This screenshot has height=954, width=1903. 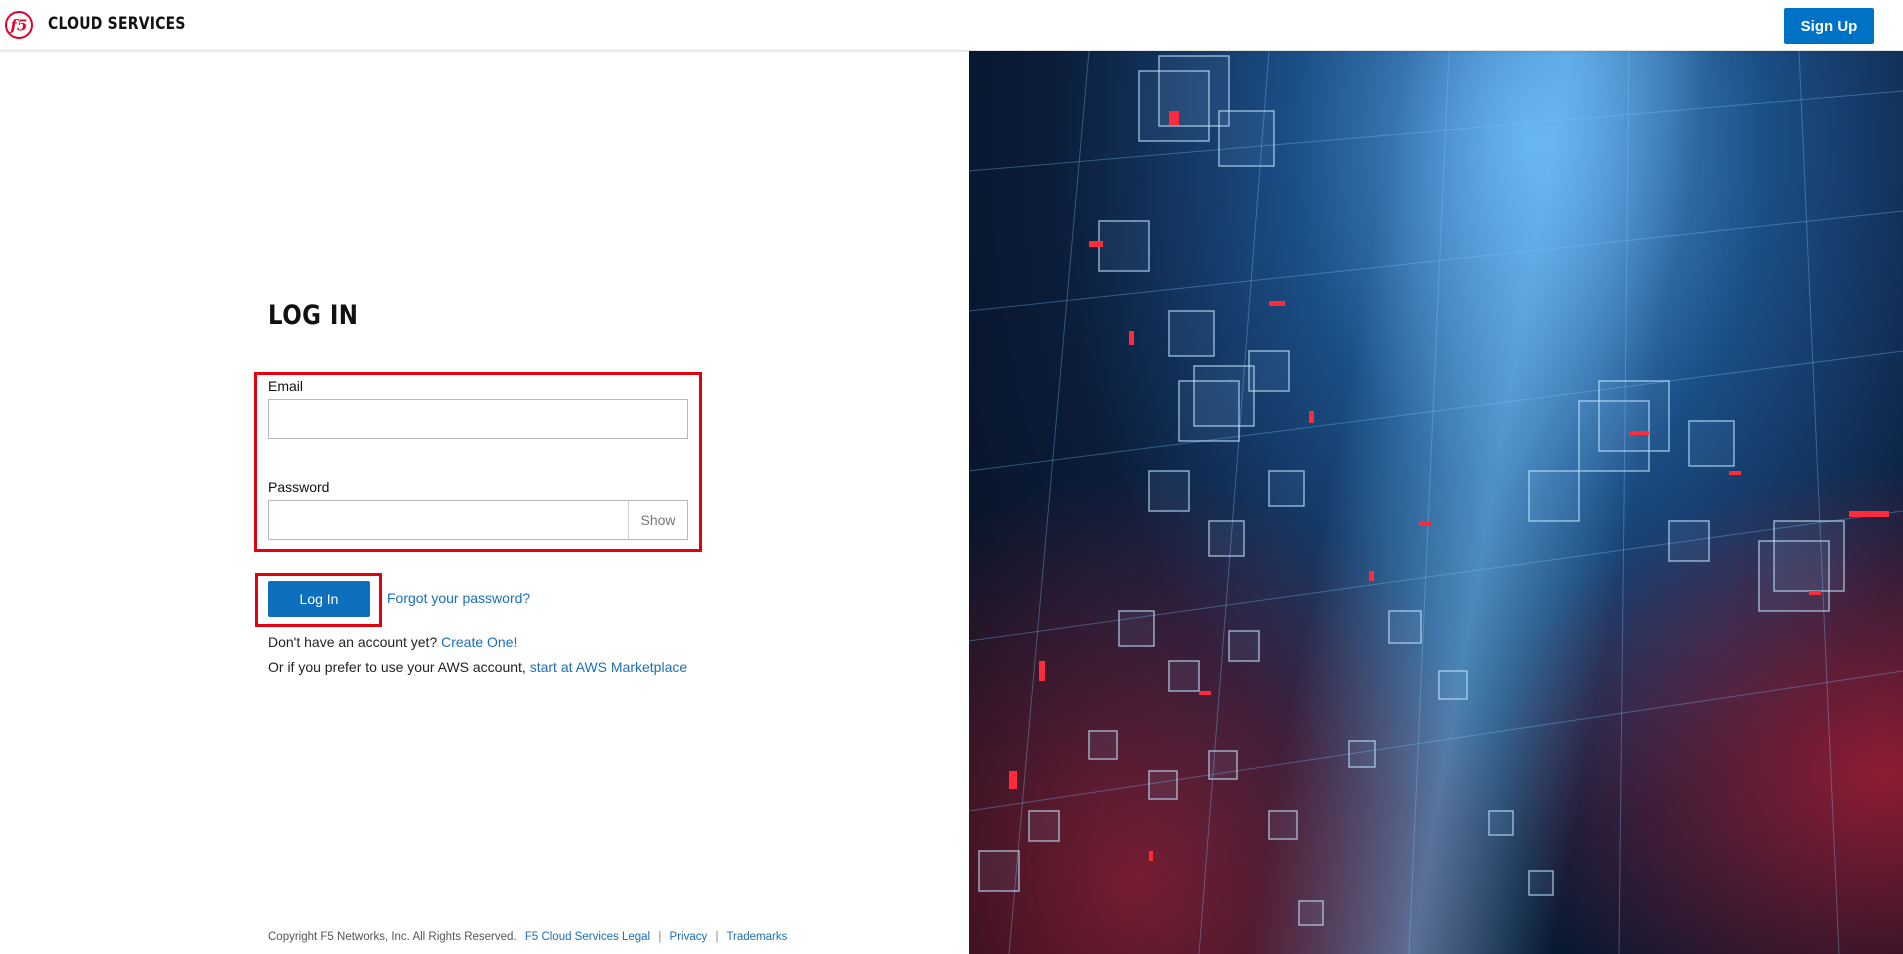 I want to click on f5-logo-icon: f5, so click(x=19, y=25).